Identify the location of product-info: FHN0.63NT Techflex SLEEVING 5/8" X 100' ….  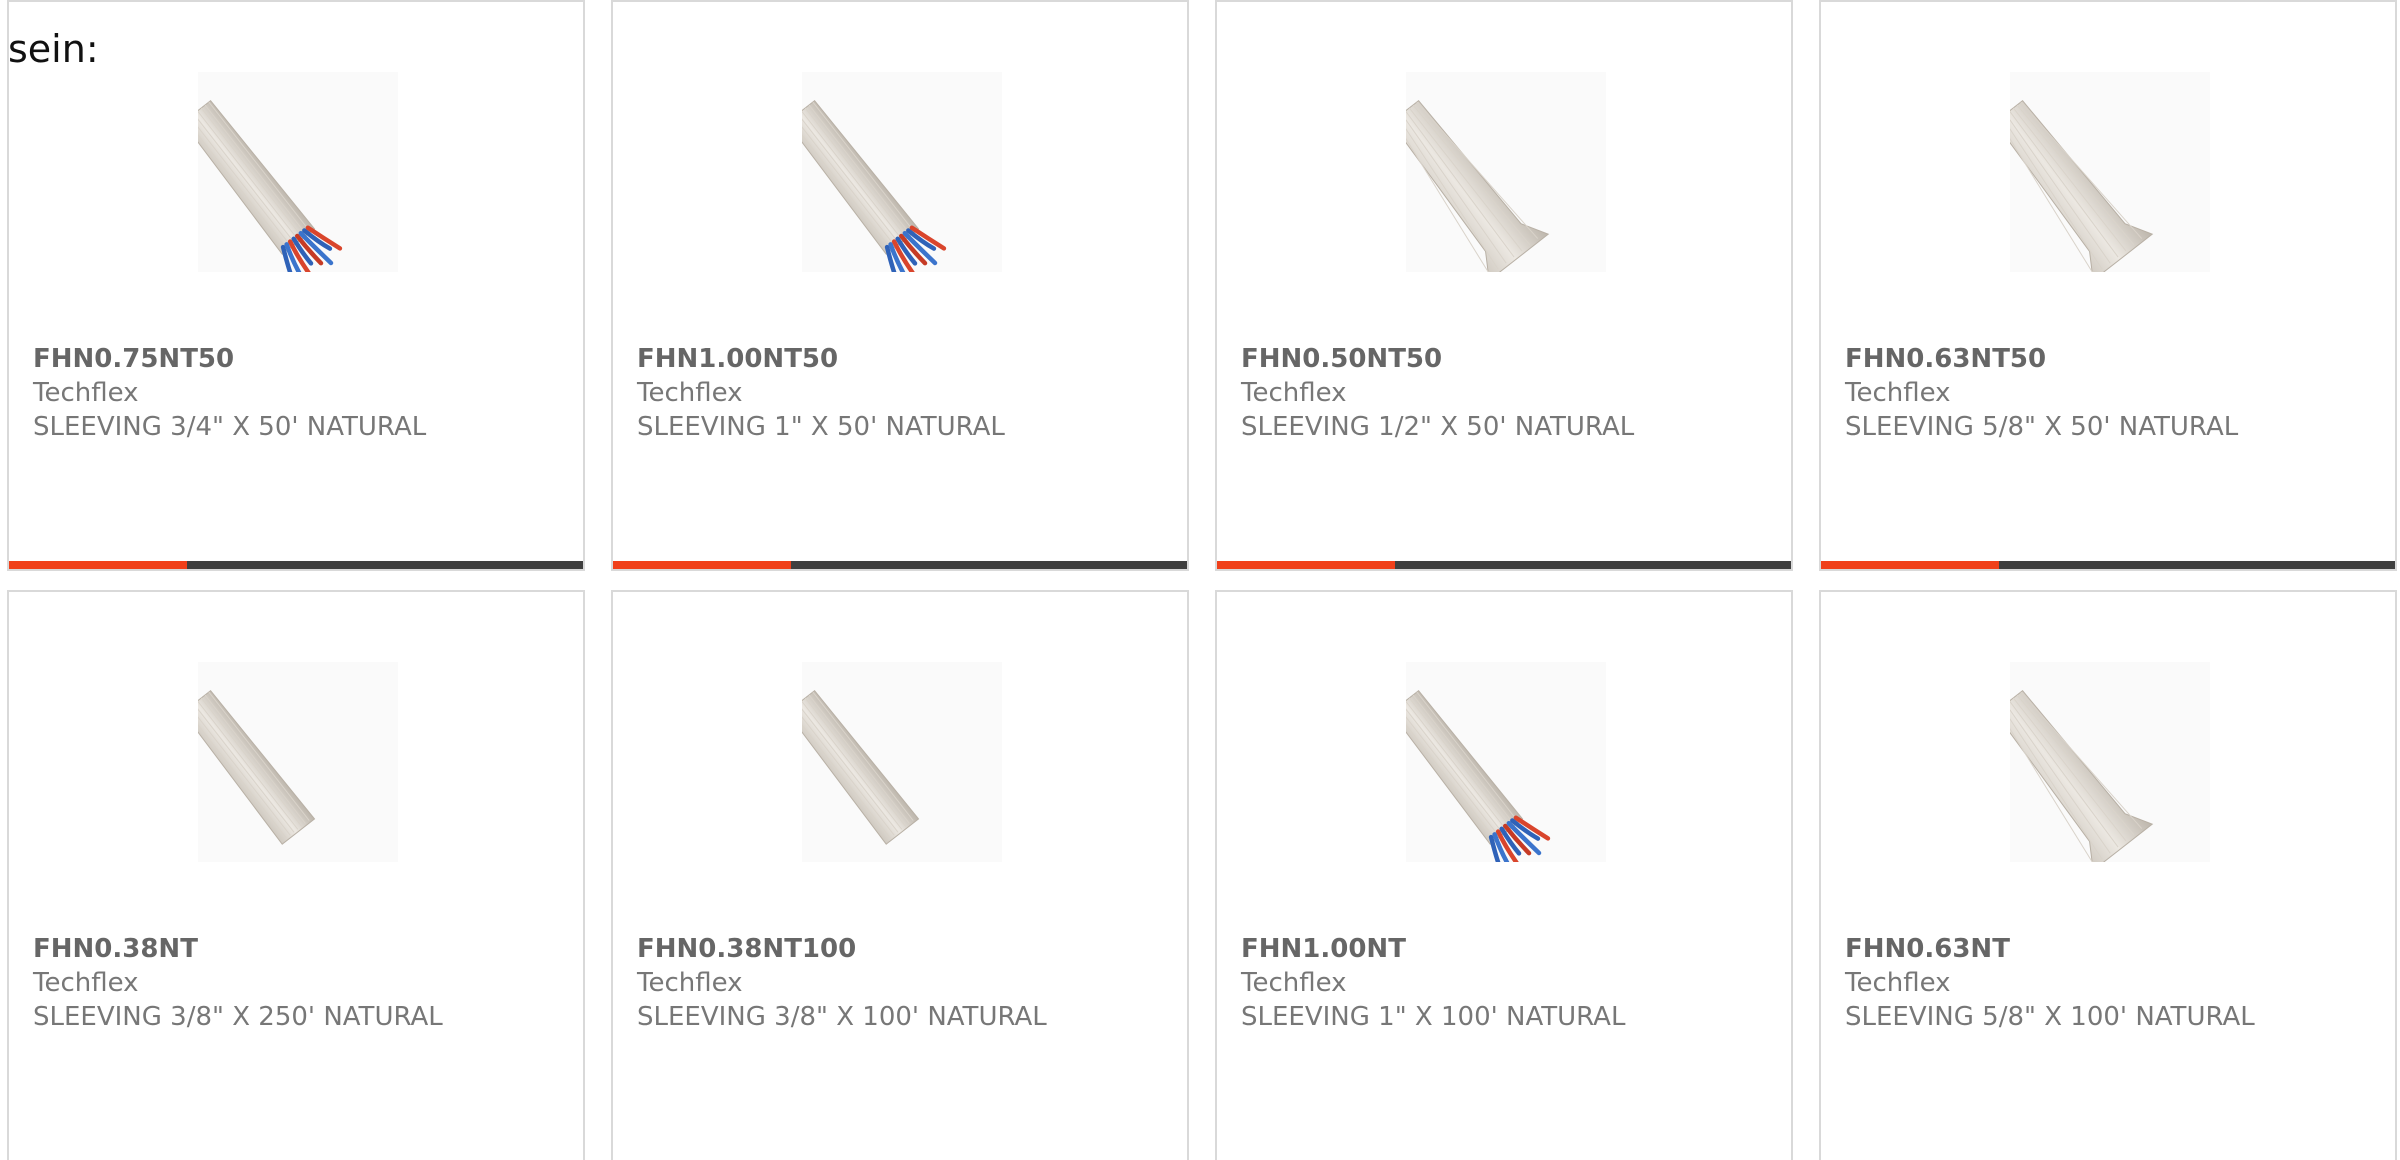
(2110, 983).